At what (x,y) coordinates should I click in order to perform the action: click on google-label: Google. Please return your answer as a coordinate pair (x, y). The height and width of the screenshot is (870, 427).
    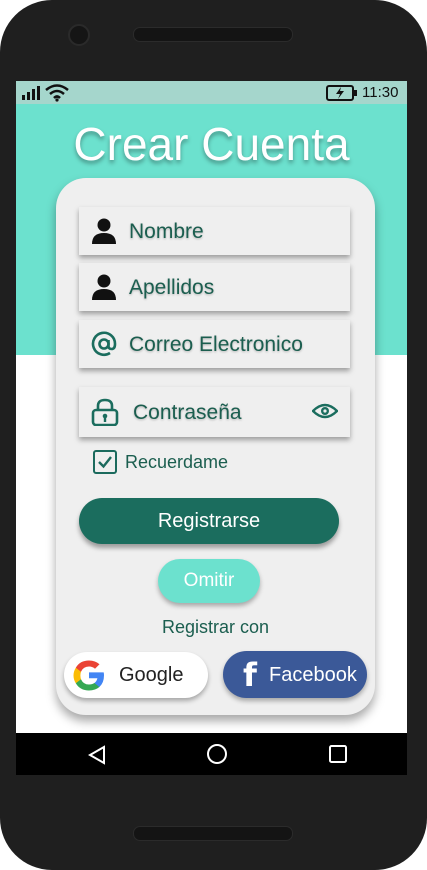
    Looking at the image, I should click on (151, 675).